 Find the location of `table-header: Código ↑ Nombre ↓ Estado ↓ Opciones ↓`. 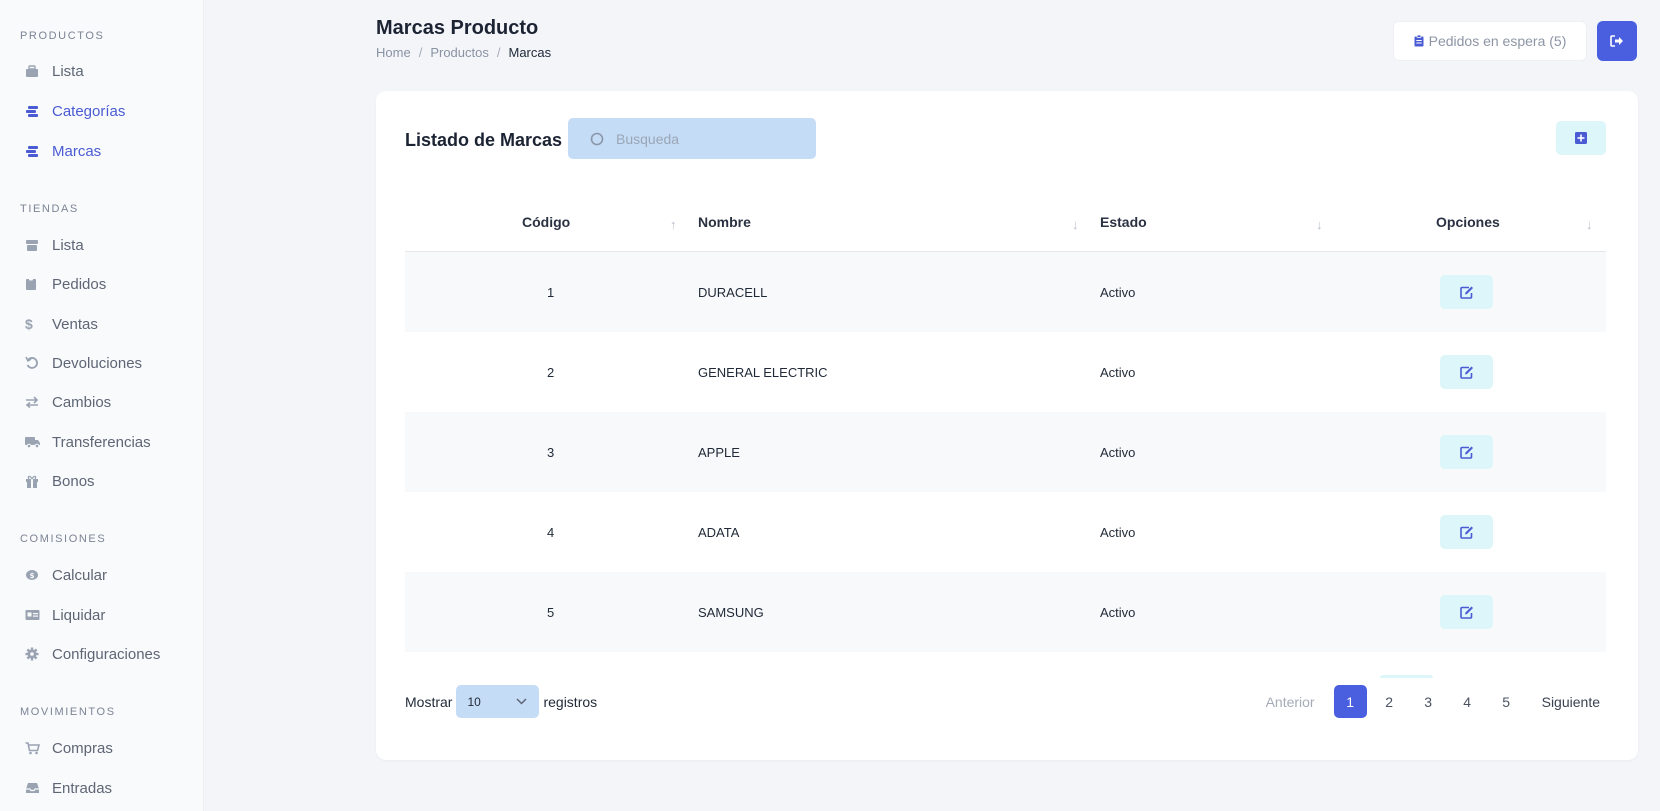

table-header: Código ↑ Nombre ↓ Estado ↓ Opciones ↓ is located at coordinates (1005, 221).